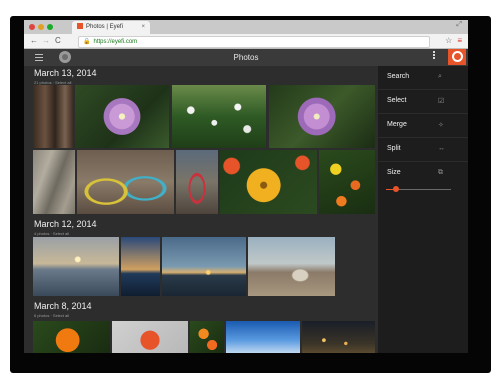  Describe the element at coordinates (397, 100) in the screenshot. I see `panel-item-label: Select` at that location.